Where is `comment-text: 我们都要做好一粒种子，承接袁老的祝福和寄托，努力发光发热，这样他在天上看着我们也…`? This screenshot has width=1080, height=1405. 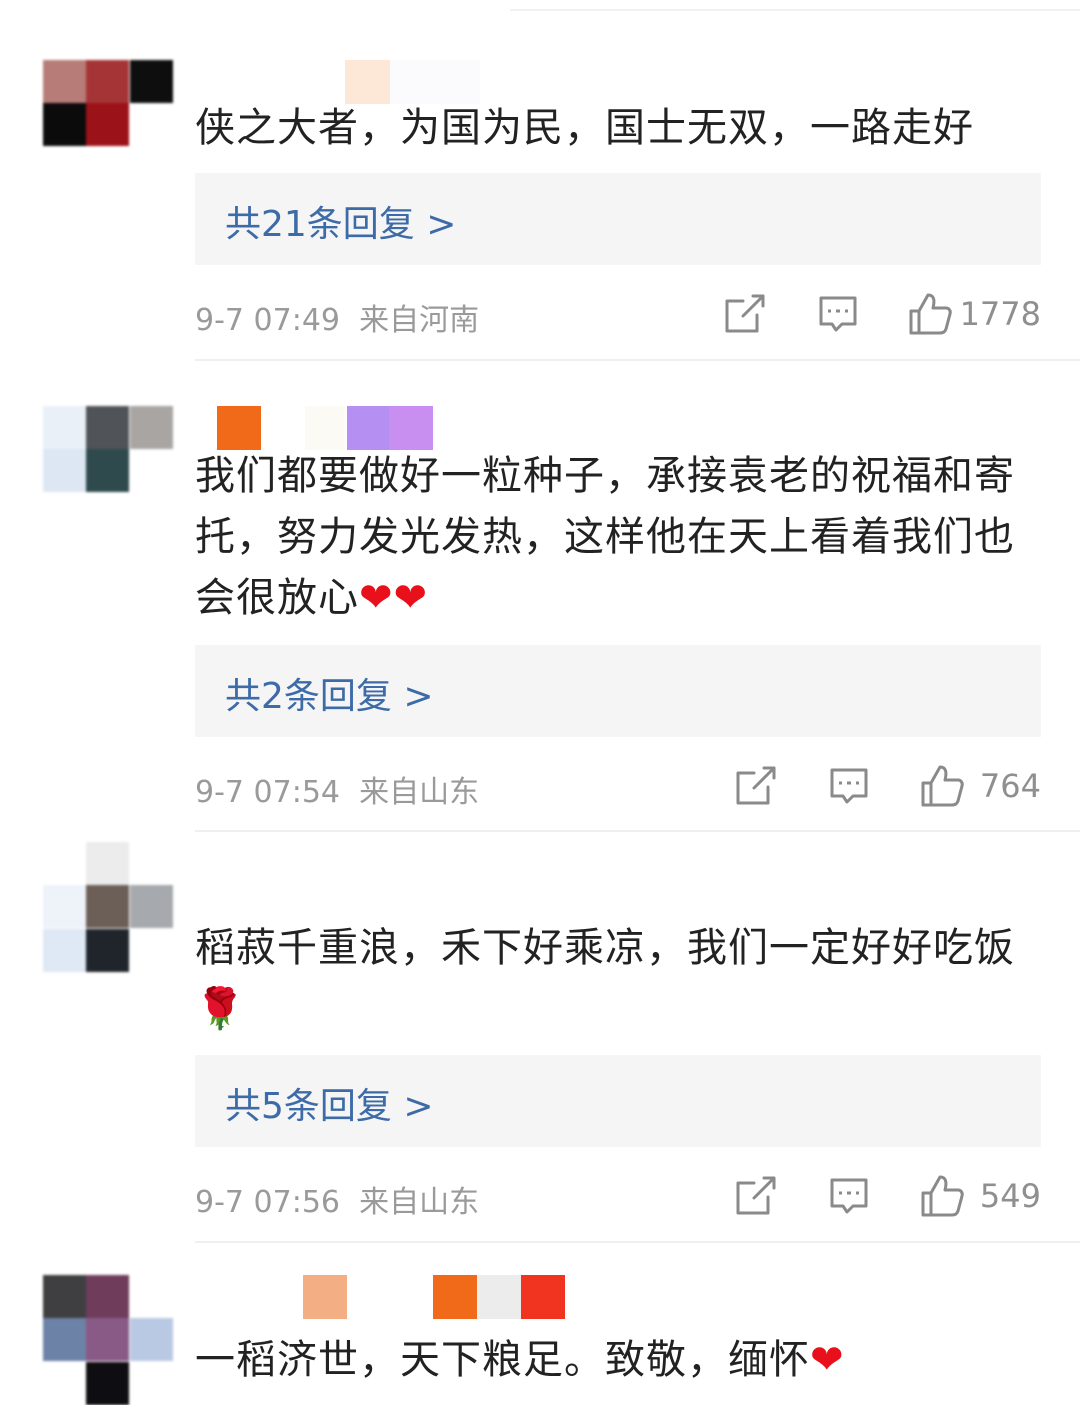
comment-text: 我们都要做好一粒种子，承接袁老的祝福和寄托，努力发光发热，这样他在天上看着我们也… is located at coordinates (605, 537).